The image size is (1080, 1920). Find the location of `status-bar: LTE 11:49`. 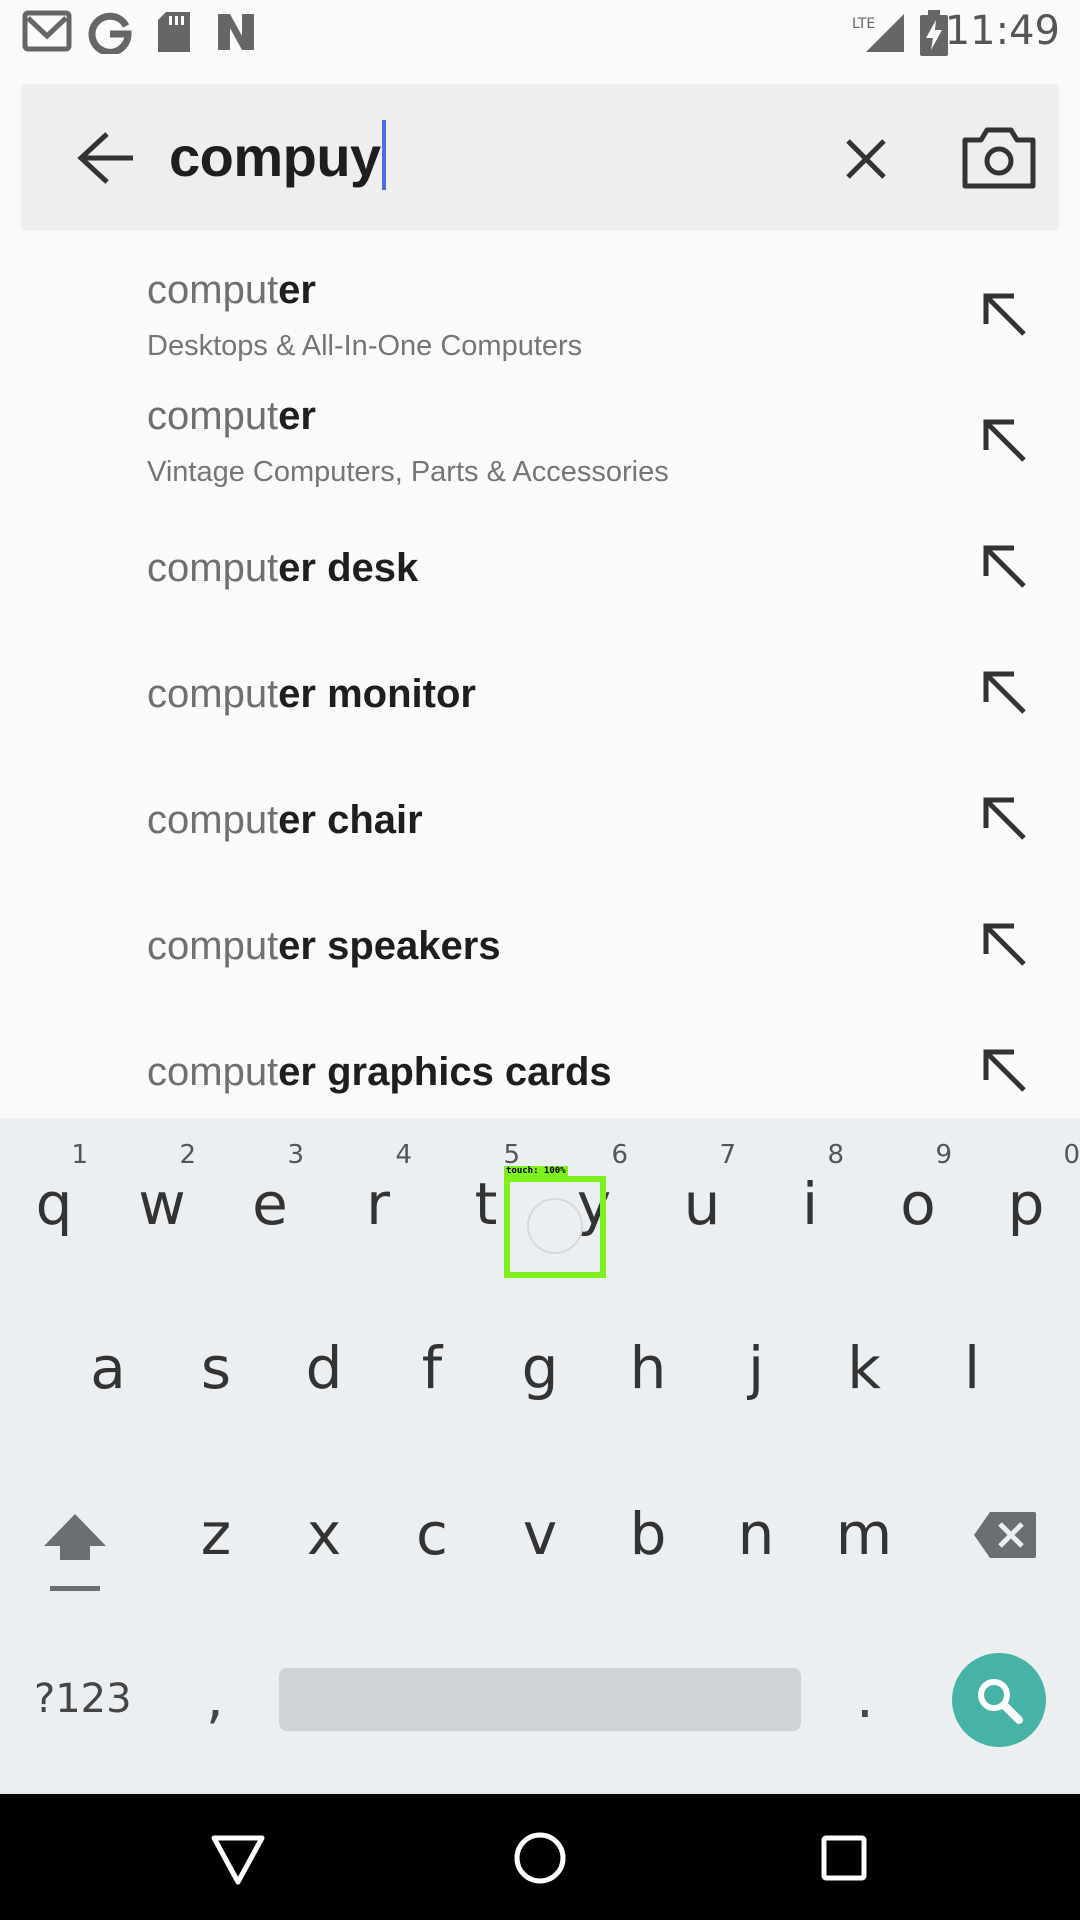

status-bar: LTE 11:49 is located at coordinates (540, 32).